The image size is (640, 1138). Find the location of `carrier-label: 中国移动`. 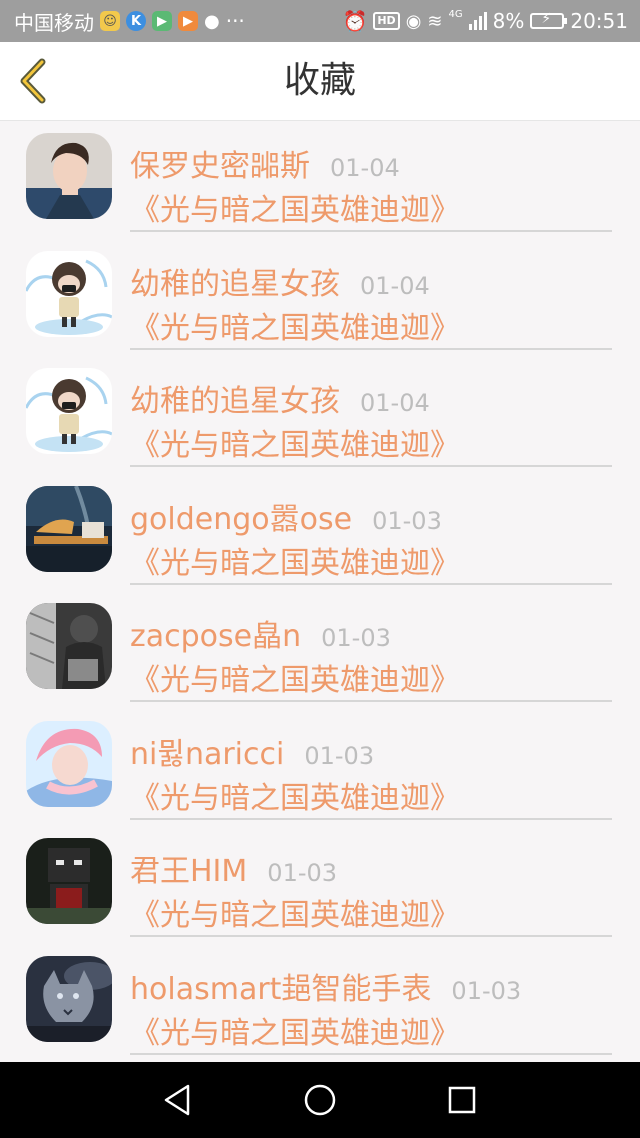

carrier-label: 中国移动 is located at coordinates (54, 22).